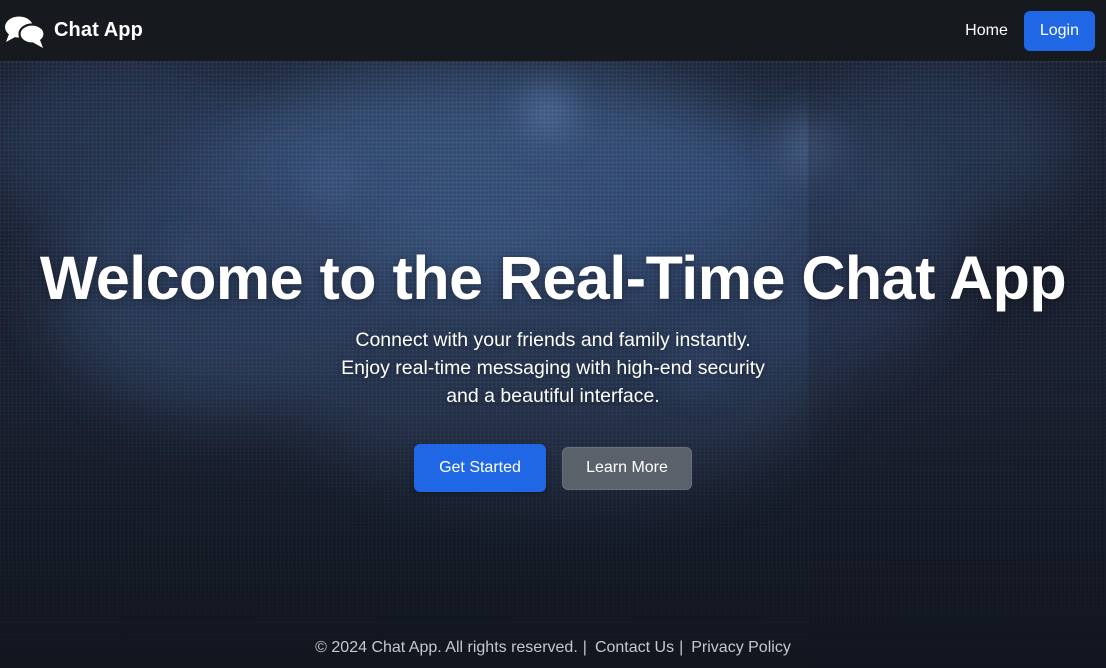 This screenshot has height=668, width=1106. I want to click on brand: Chat App, so click(73, 31).